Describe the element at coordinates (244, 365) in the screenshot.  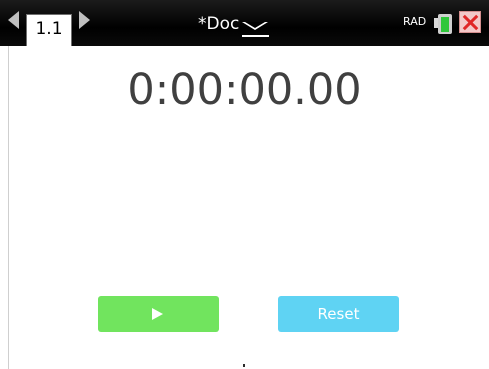
I see `cursor-mark` at that location.